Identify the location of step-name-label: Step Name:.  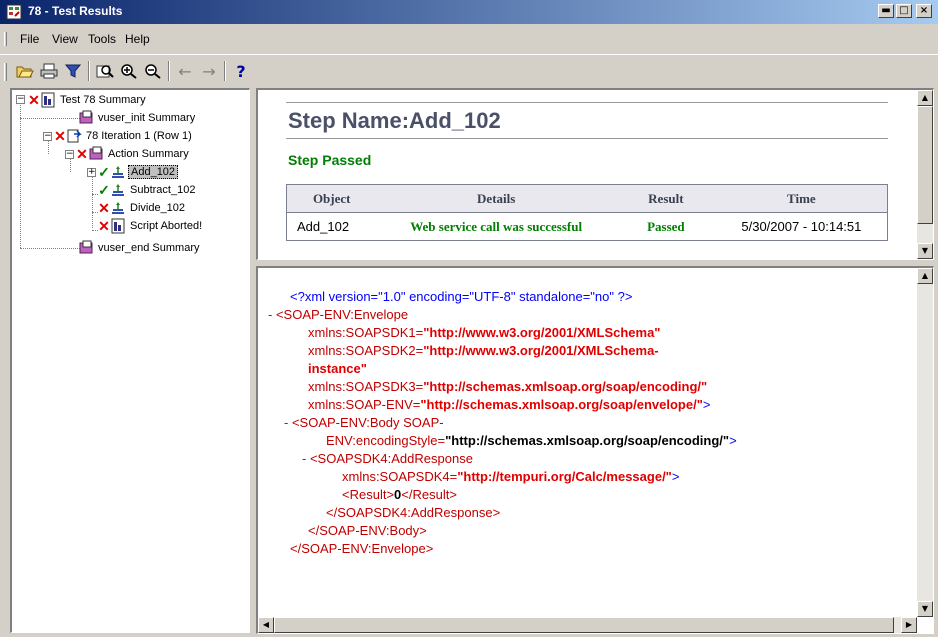
(349, 120).